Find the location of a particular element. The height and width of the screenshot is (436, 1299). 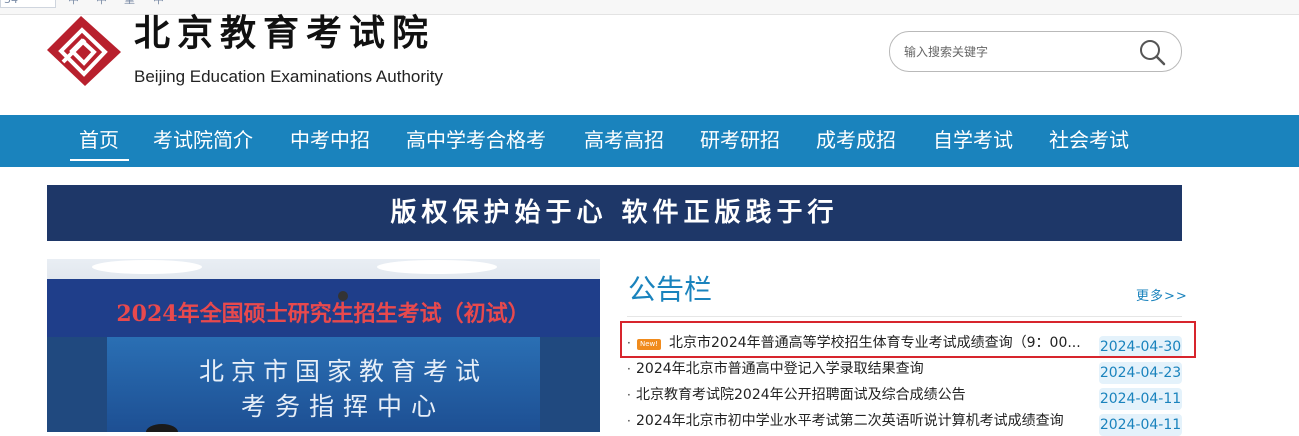

search-input is located at coordinates (1014, 52).